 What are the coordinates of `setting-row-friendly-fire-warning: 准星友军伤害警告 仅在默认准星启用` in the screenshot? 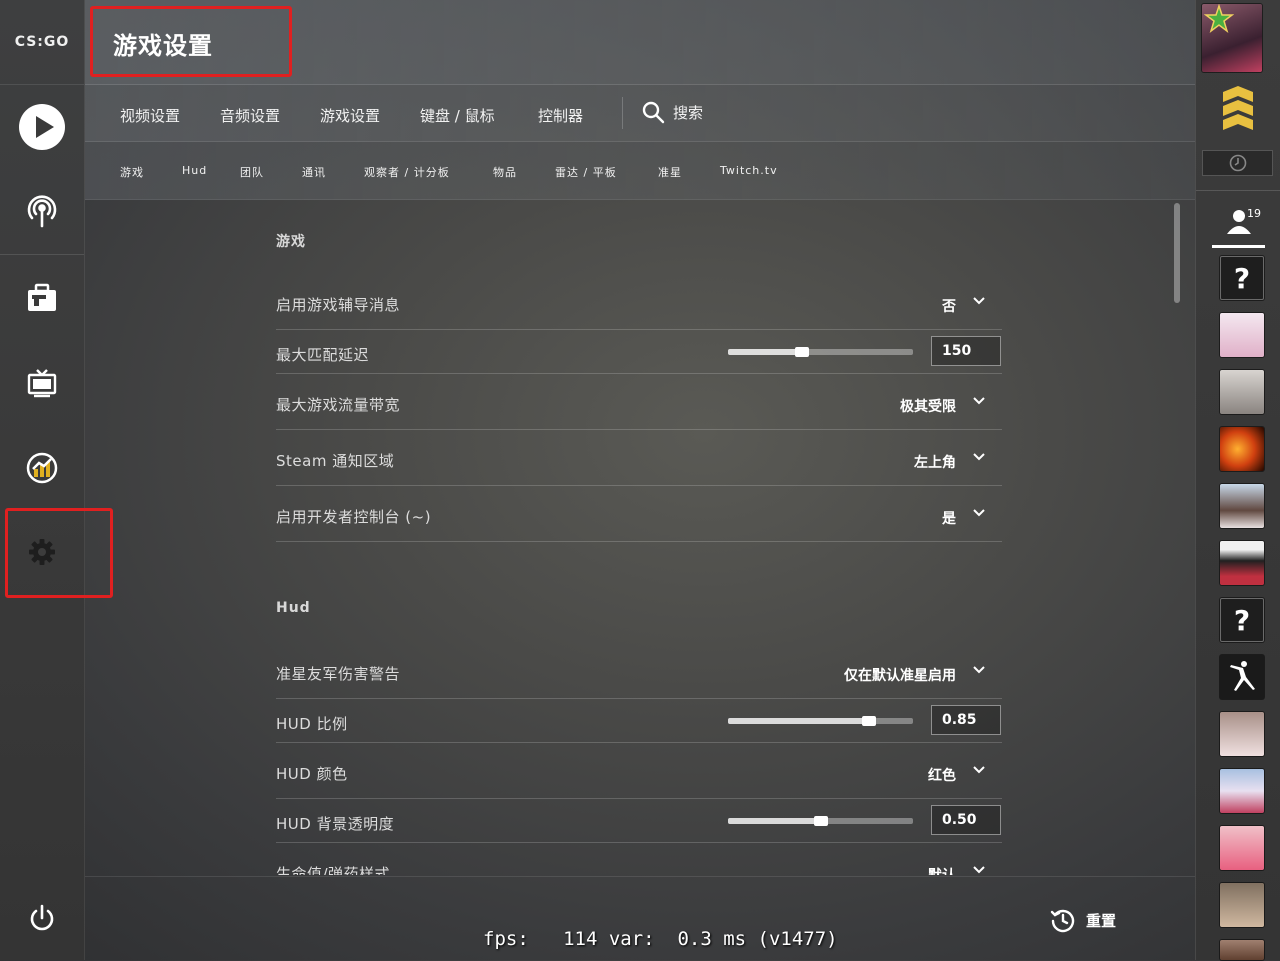 It's located at (639, 674).